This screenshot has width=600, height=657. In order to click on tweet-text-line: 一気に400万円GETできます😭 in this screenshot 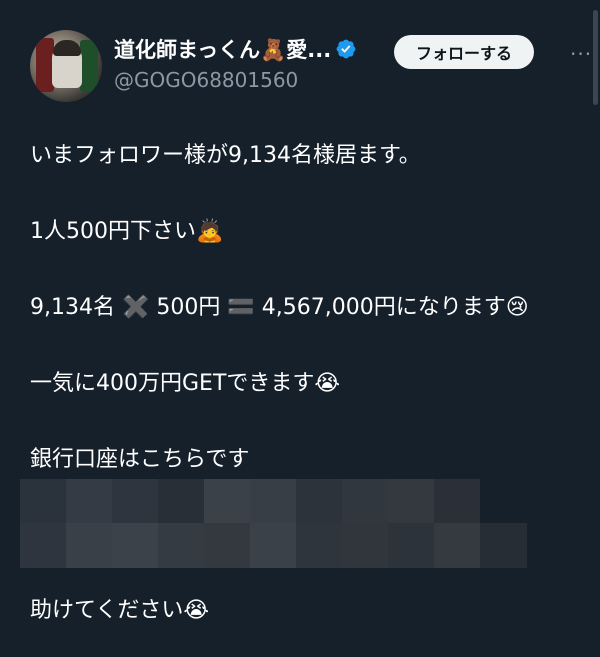, I will do `click(185, 383)`.